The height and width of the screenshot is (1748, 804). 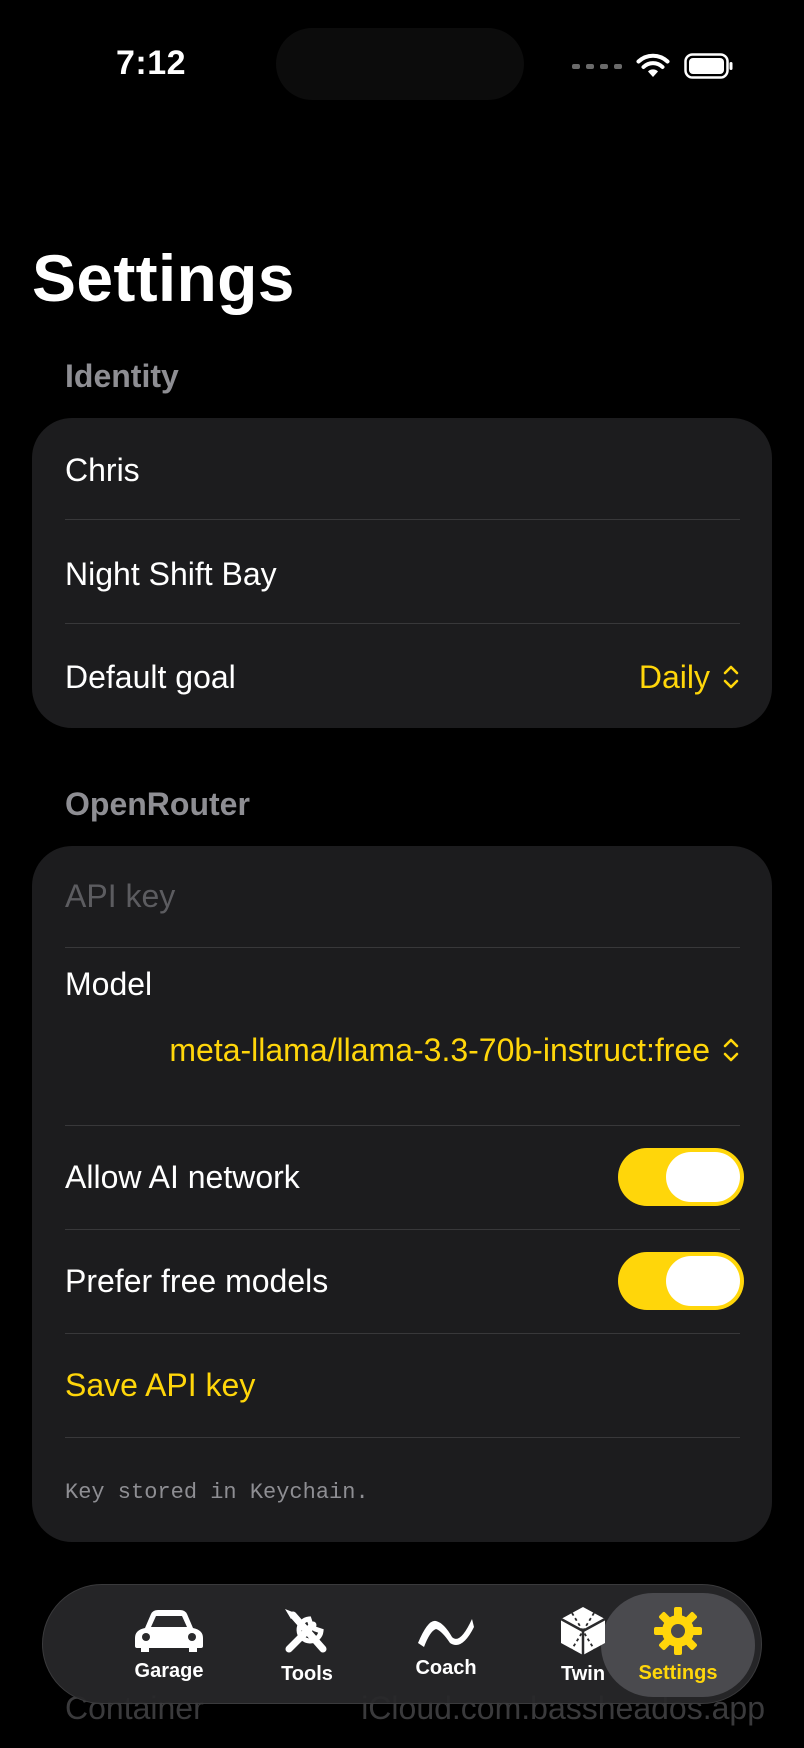 I want to click on default-goal-row: Default goal Daily, so click(x=402, y=677).